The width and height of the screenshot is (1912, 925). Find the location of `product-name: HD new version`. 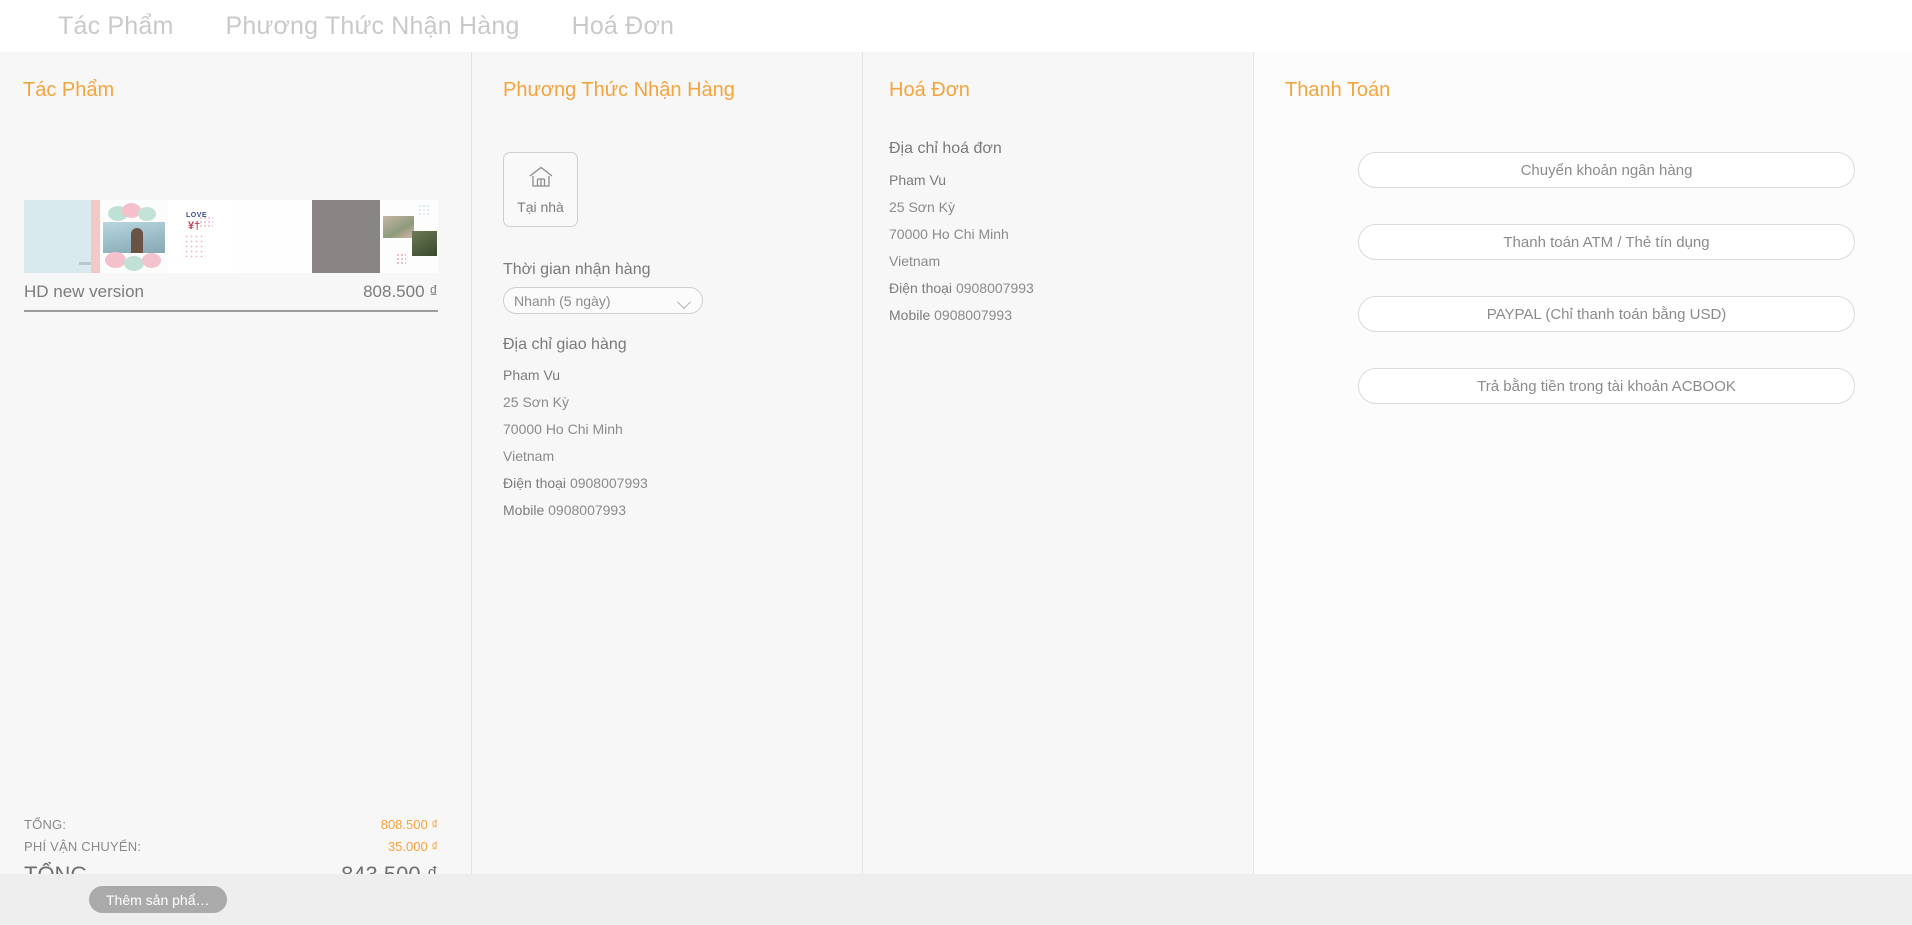

product-name: HD new version is located at coordinates (84, 291).